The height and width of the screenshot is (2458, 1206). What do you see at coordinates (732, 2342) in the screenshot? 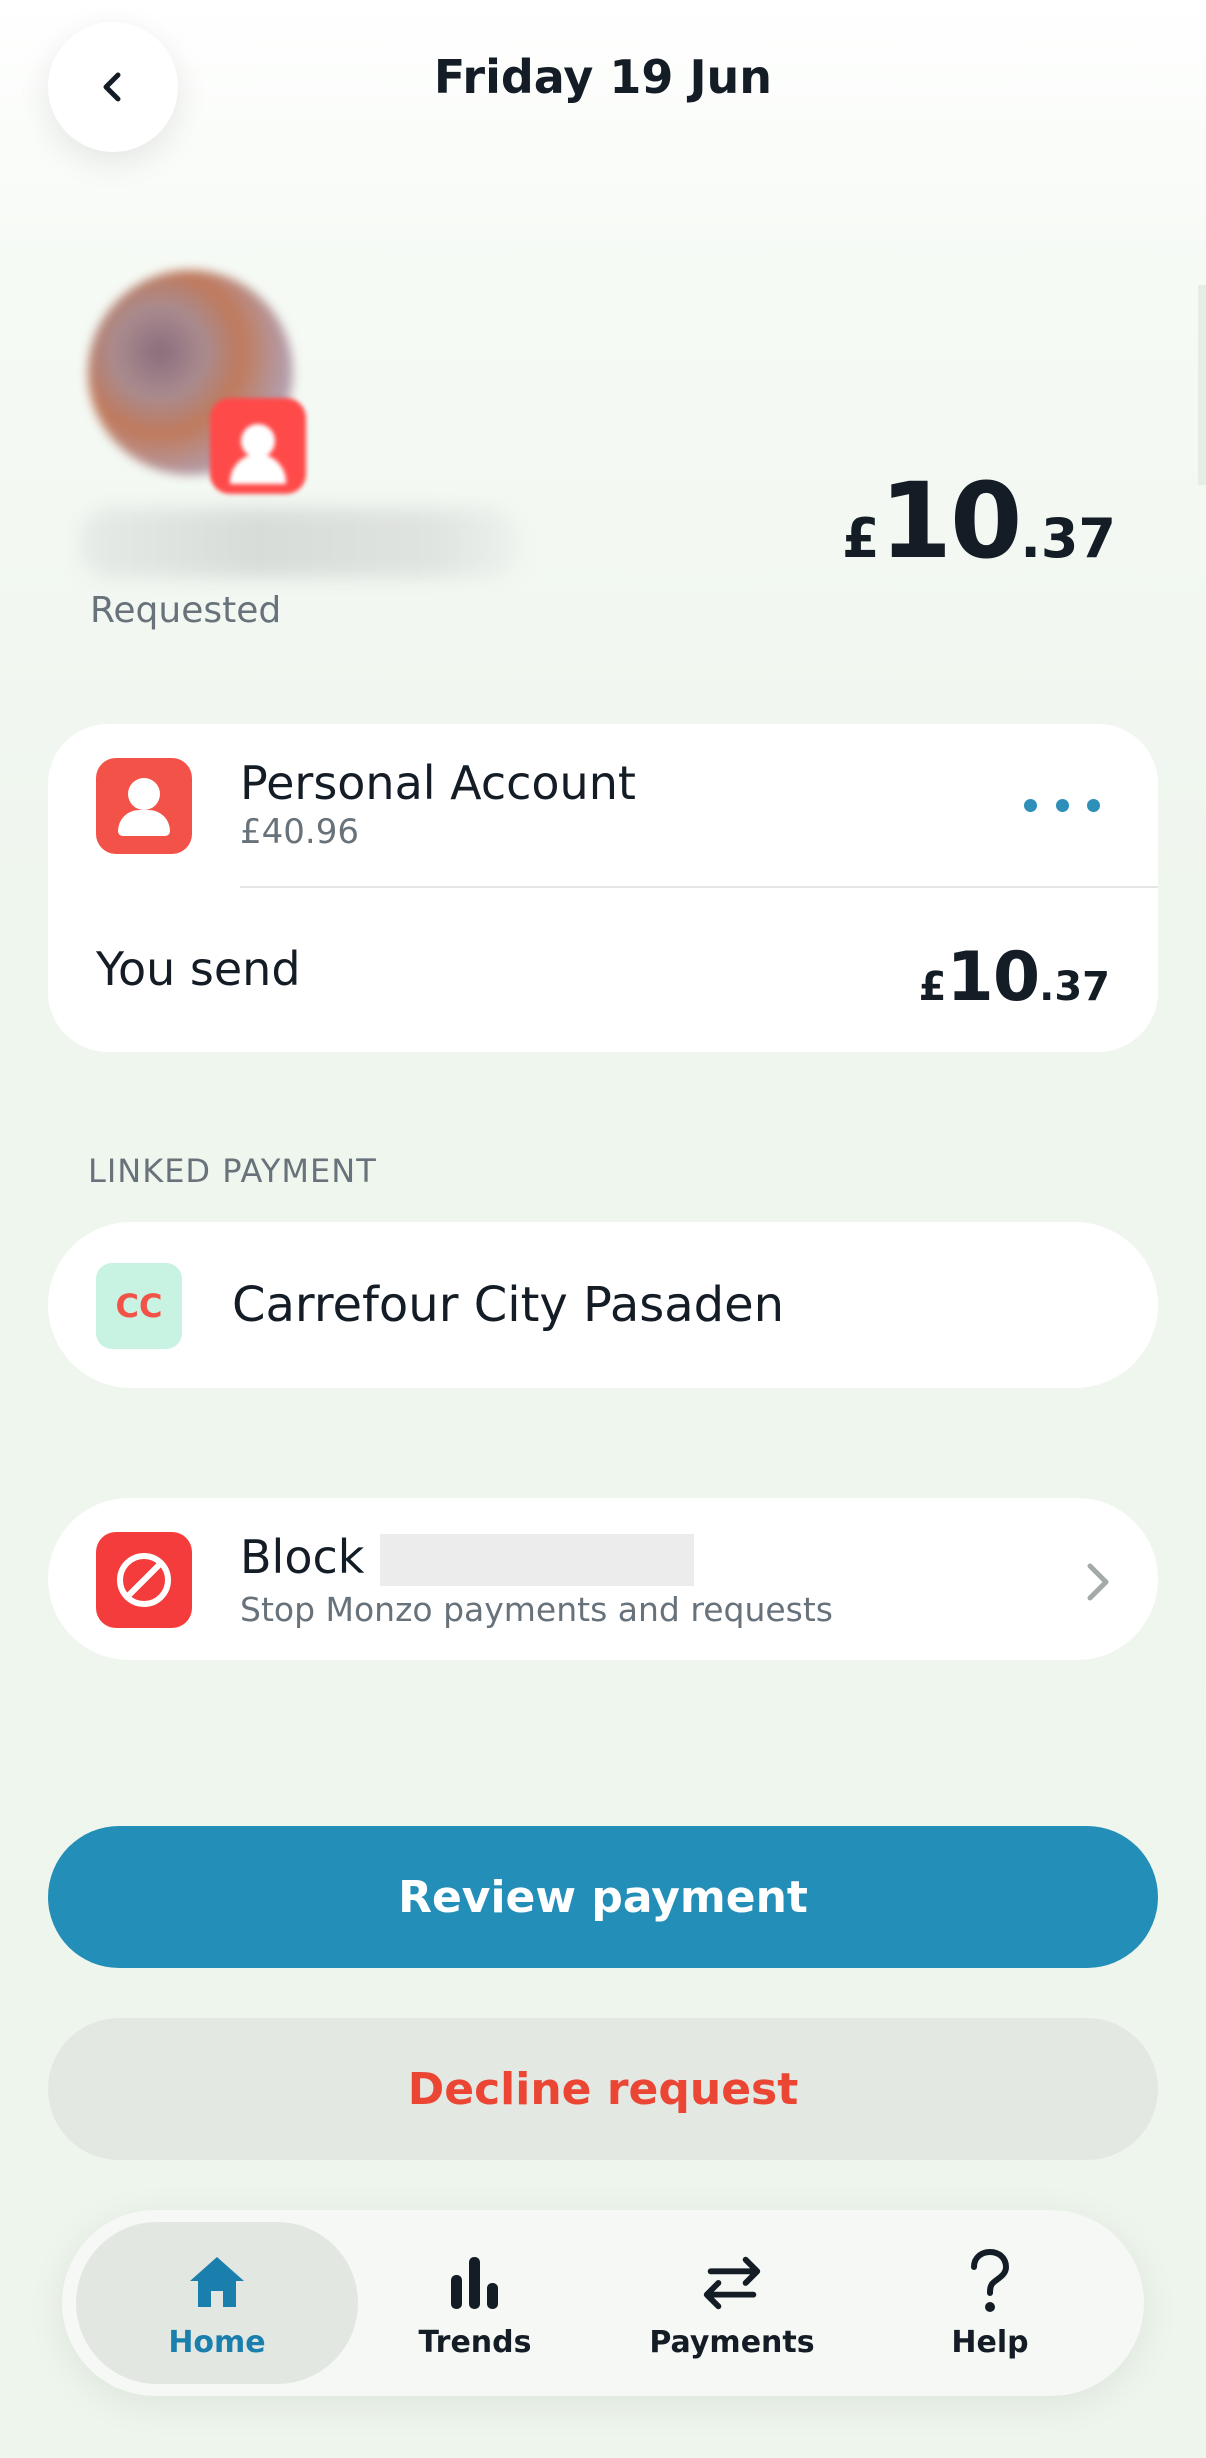
I see `tab-payments-label: Payments` at bounding box center [732, 2342].